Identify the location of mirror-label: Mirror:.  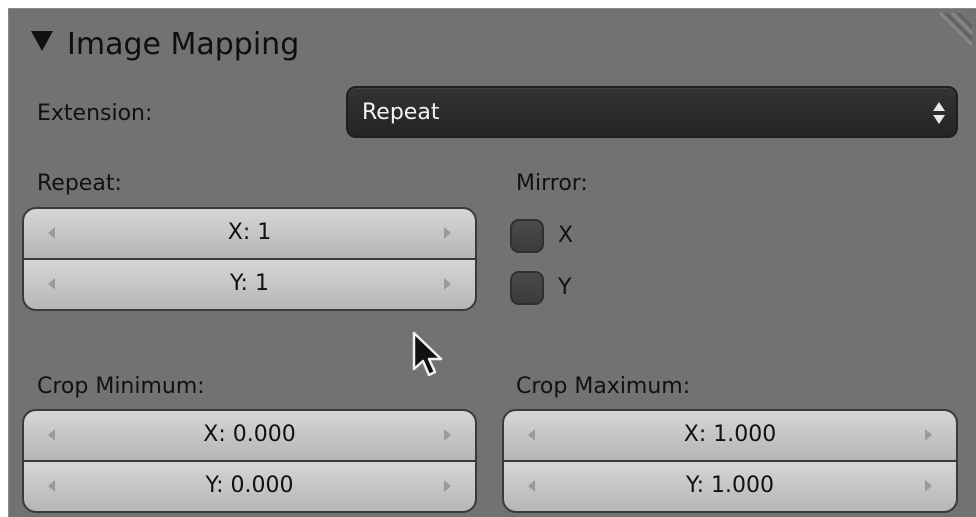
(552, 183).